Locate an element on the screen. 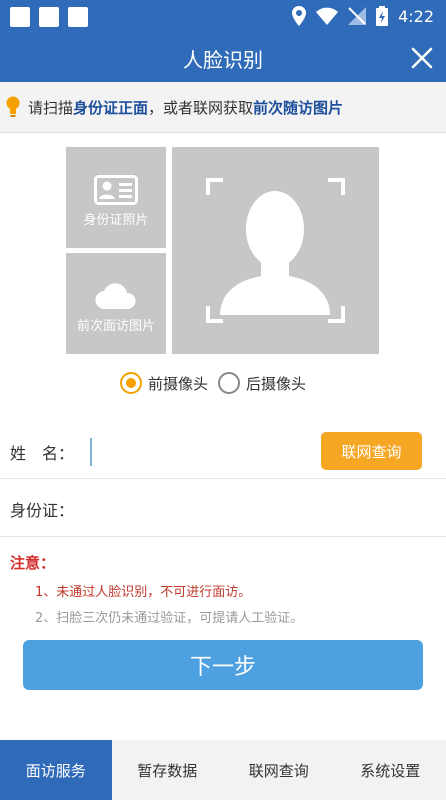  name-row: 姓 名： 联网查询 is located at coordinates (223, 451).